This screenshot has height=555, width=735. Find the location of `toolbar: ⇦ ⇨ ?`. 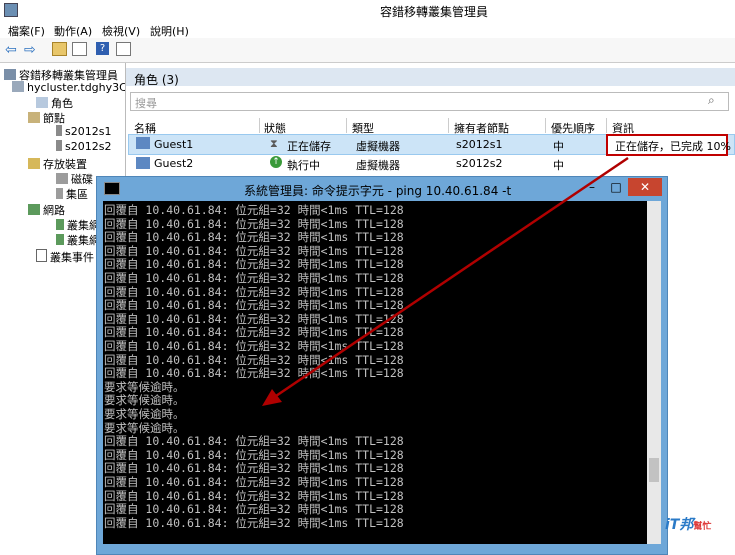

toolbar: ⇦ ⇨ ? is located at coordinates (367, 50).